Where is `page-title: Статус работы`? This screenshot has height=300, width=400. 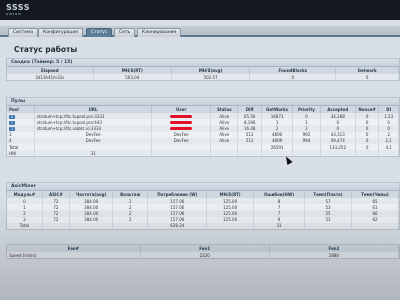 page-title: Статус работы is located at coordinates (46, 49).